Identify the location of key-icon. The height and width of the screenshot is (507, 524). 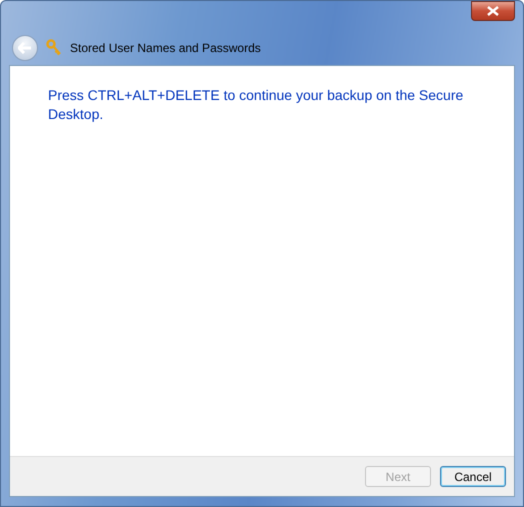
(54, 48).